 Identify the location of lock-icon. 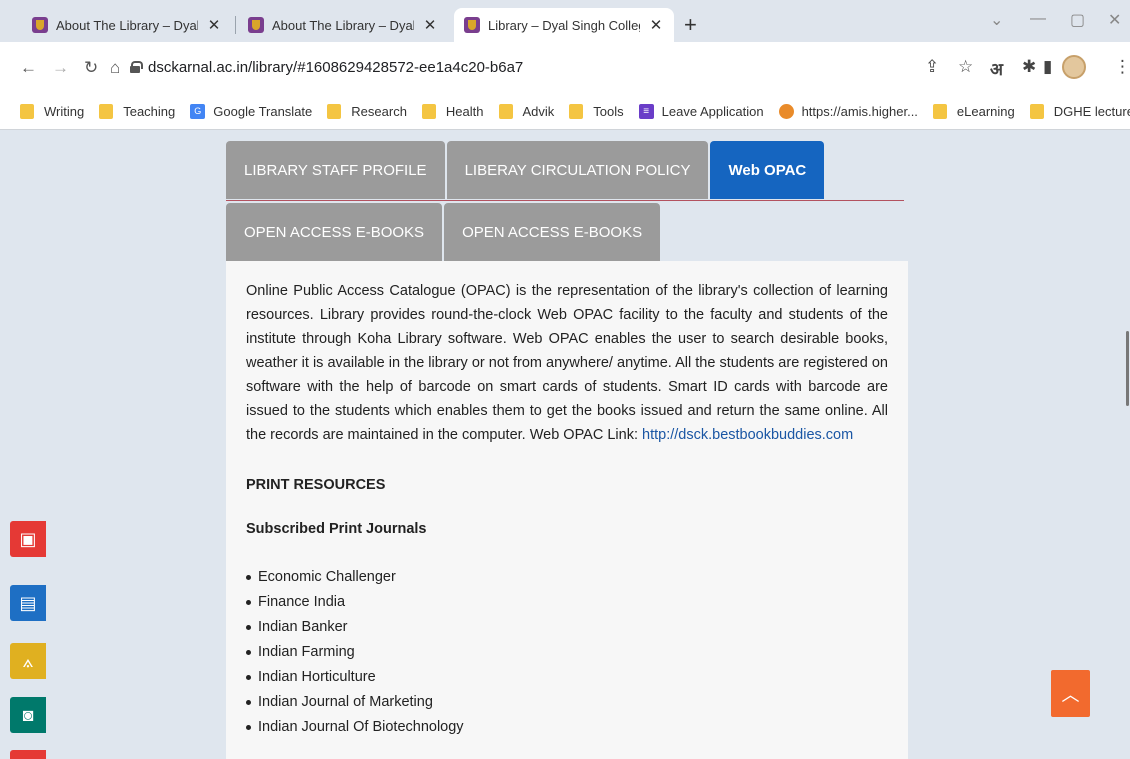
(136, 67).